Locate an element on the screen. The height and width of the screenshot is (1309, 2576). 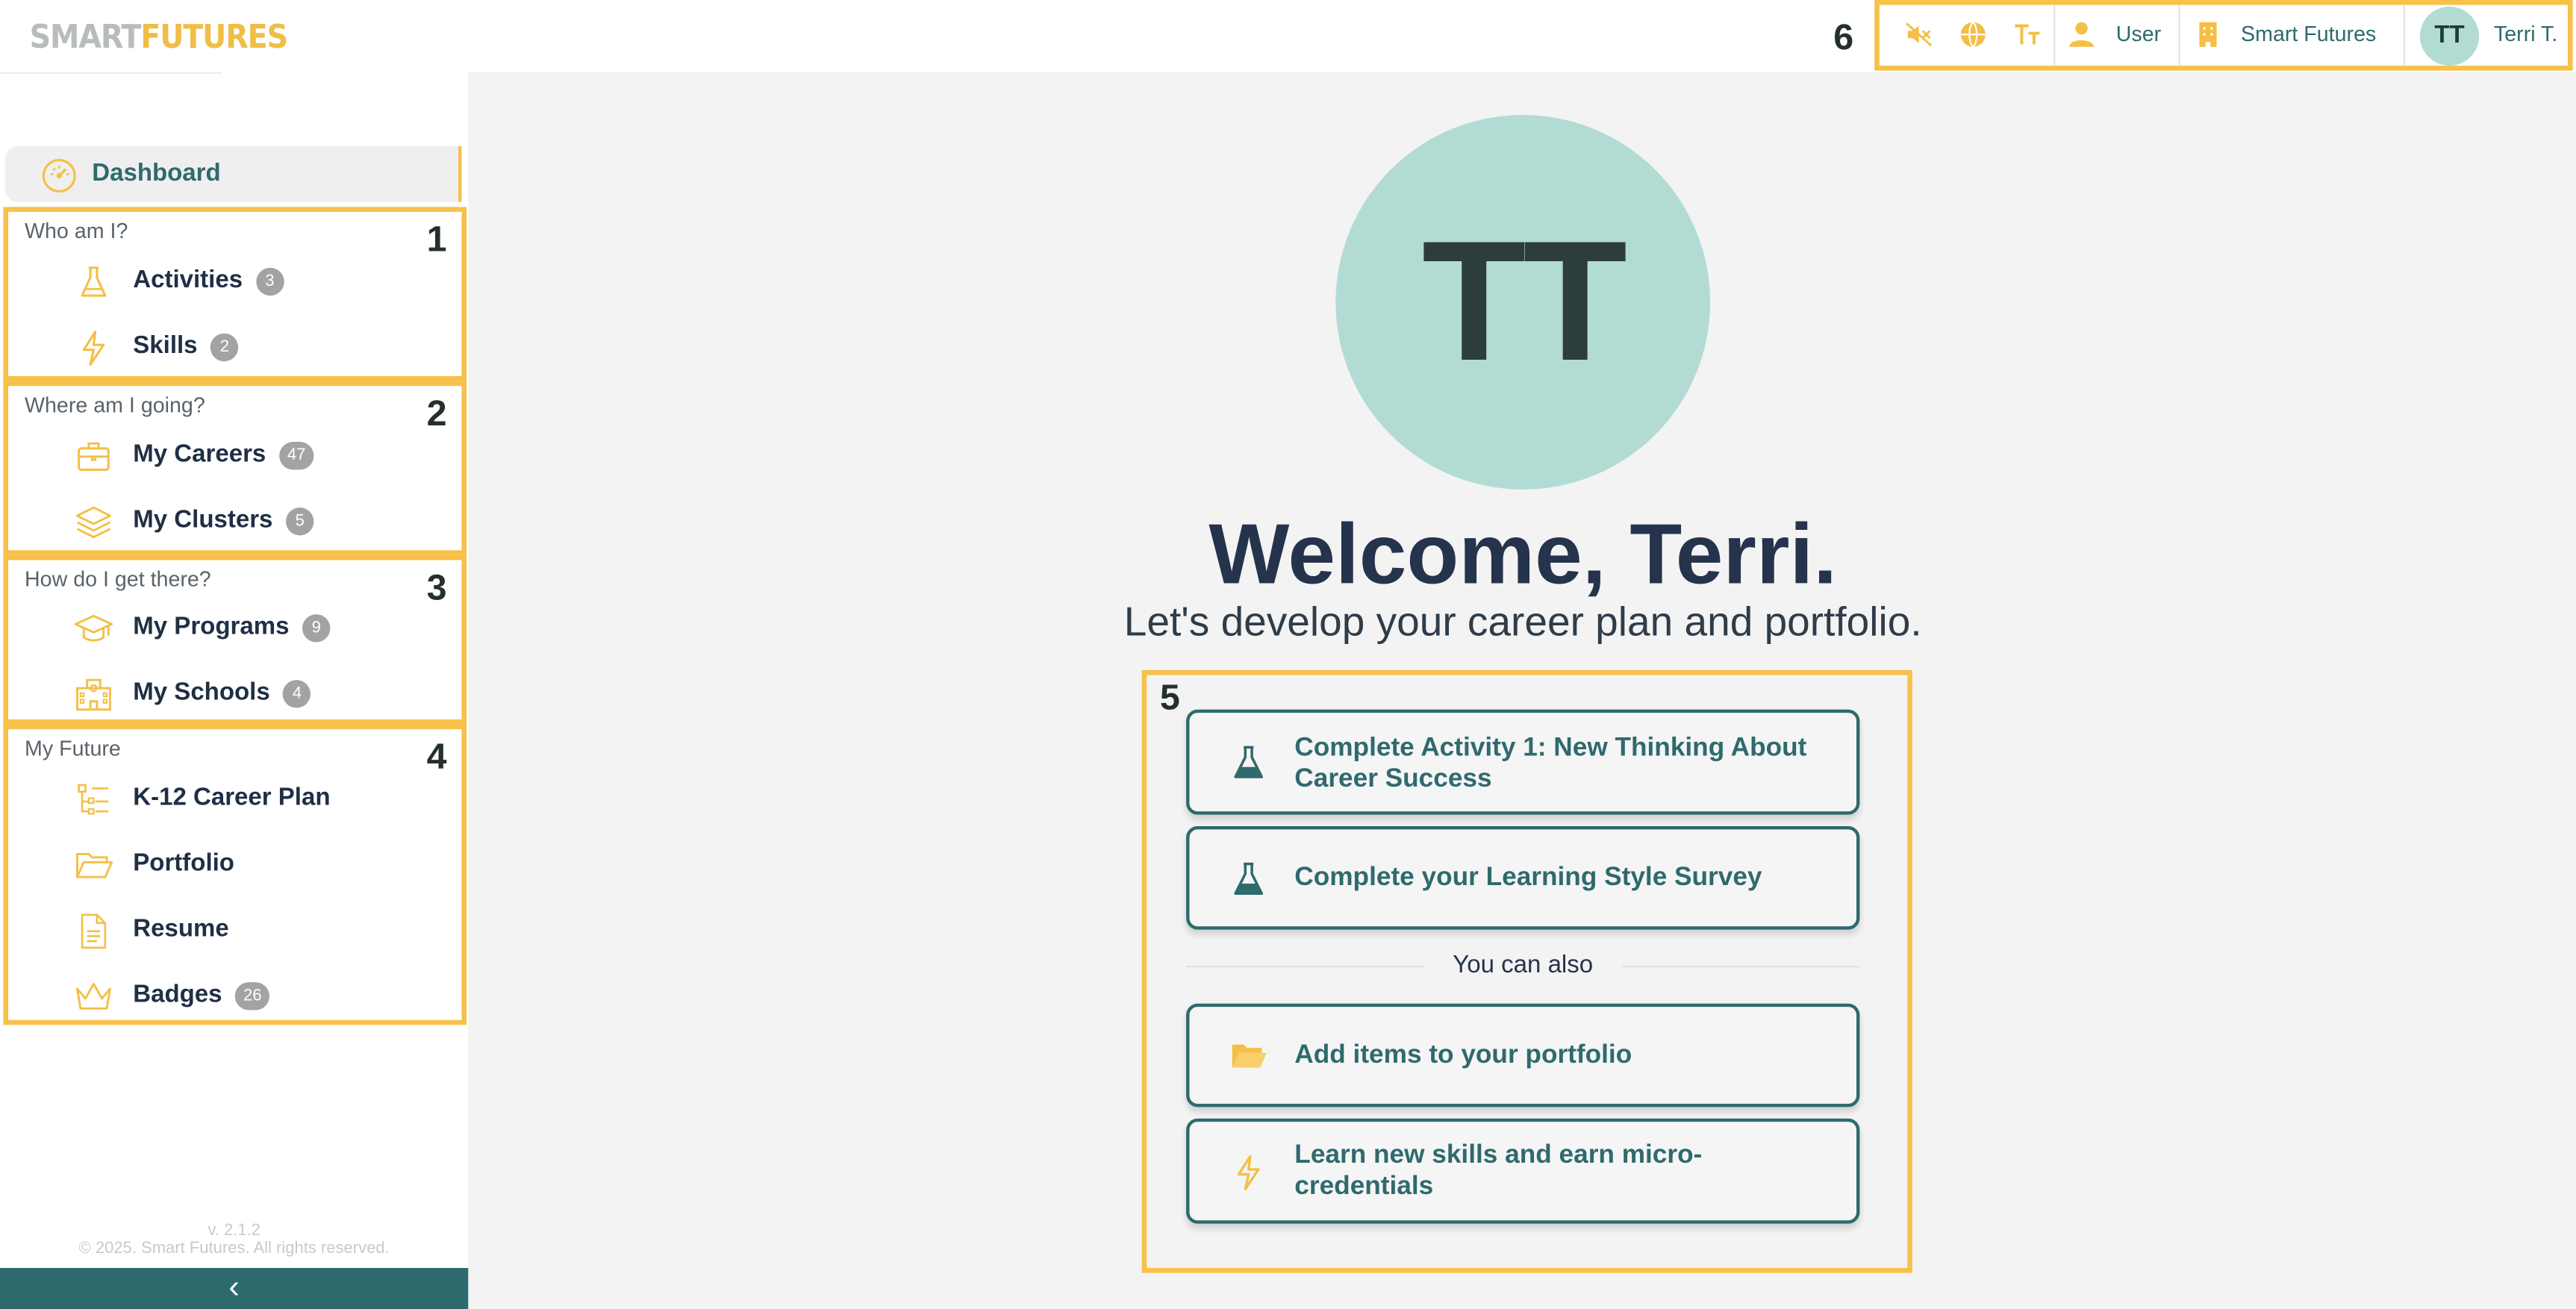
add-portfolio-items-button: Add items to your portfolio is located at coordinates (1523, 1055).